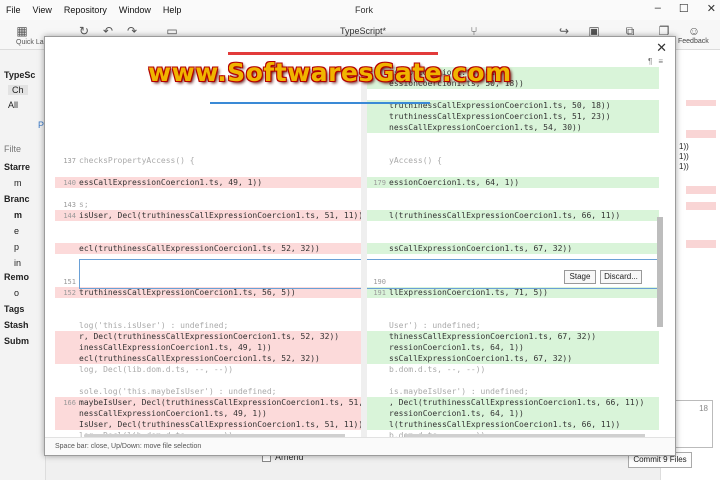 The width and height of the screenshot is (720, 480). I want to click on whitespace-icon: ¶, so click(650, 61).